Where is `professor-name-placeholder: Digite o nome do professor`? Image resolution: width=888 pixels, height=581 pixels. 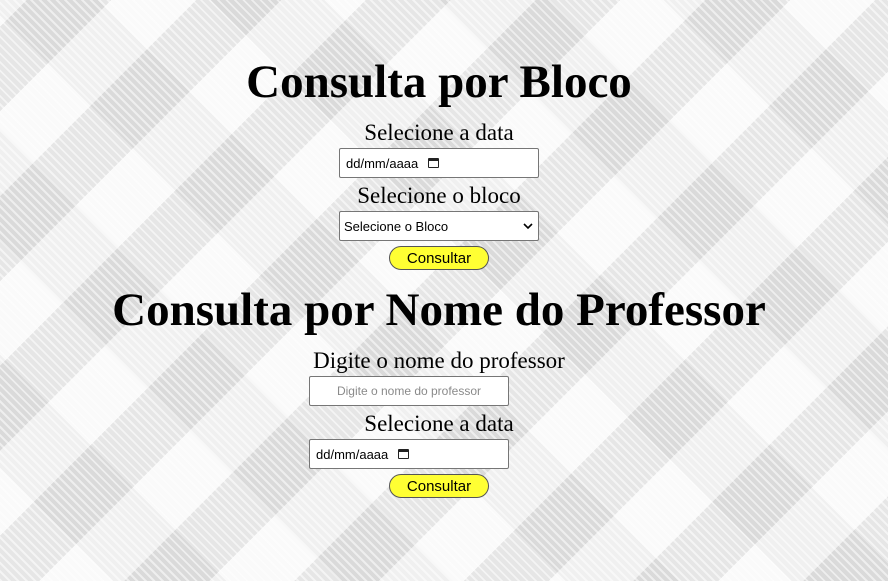 professor-name-placeholder: Digite o nome do professor is located at coordinates (409, 391).